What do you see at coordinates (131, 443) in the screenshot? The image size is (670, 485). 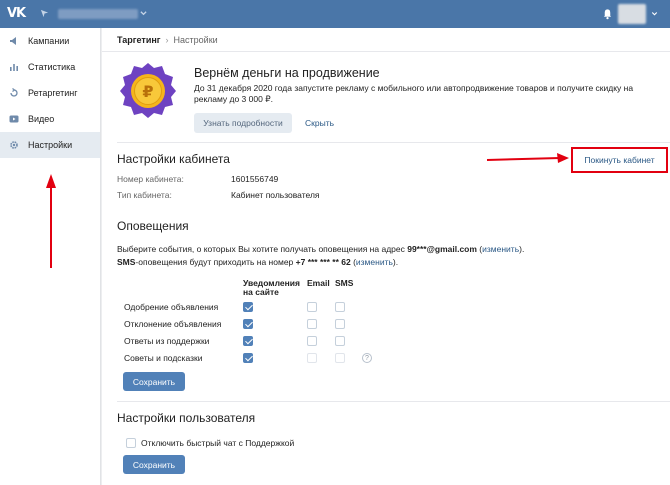 I see `disable-quick-chat-checkbox` at bounding box center [131, 443].